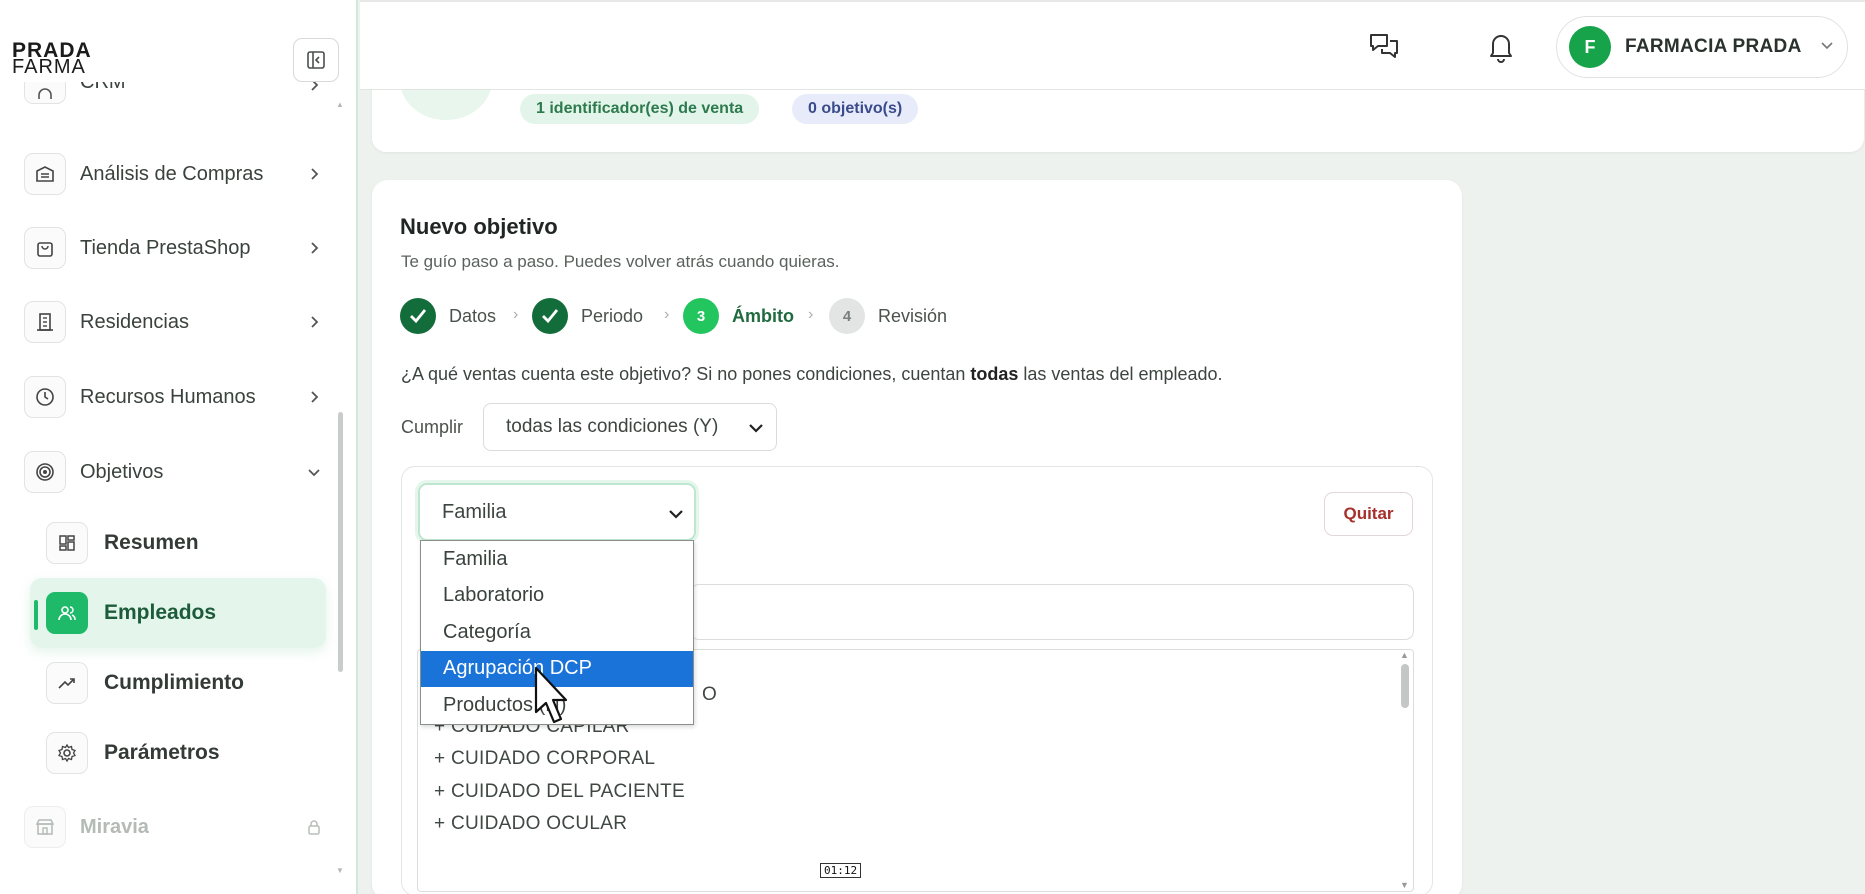  Describe the element at coordinates (122, 471) in the screenshot. I see `sidebar-item-label: Objetivos` at that location.